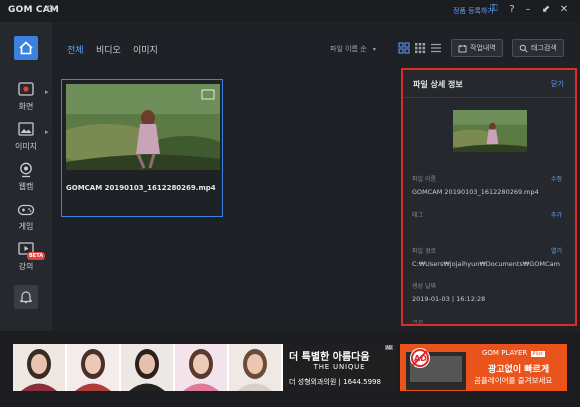  What do you see at coordinates (26, 266) in the screenshot?
I see `sidebar-item-label: 강의` at bounding box center [26, 266].